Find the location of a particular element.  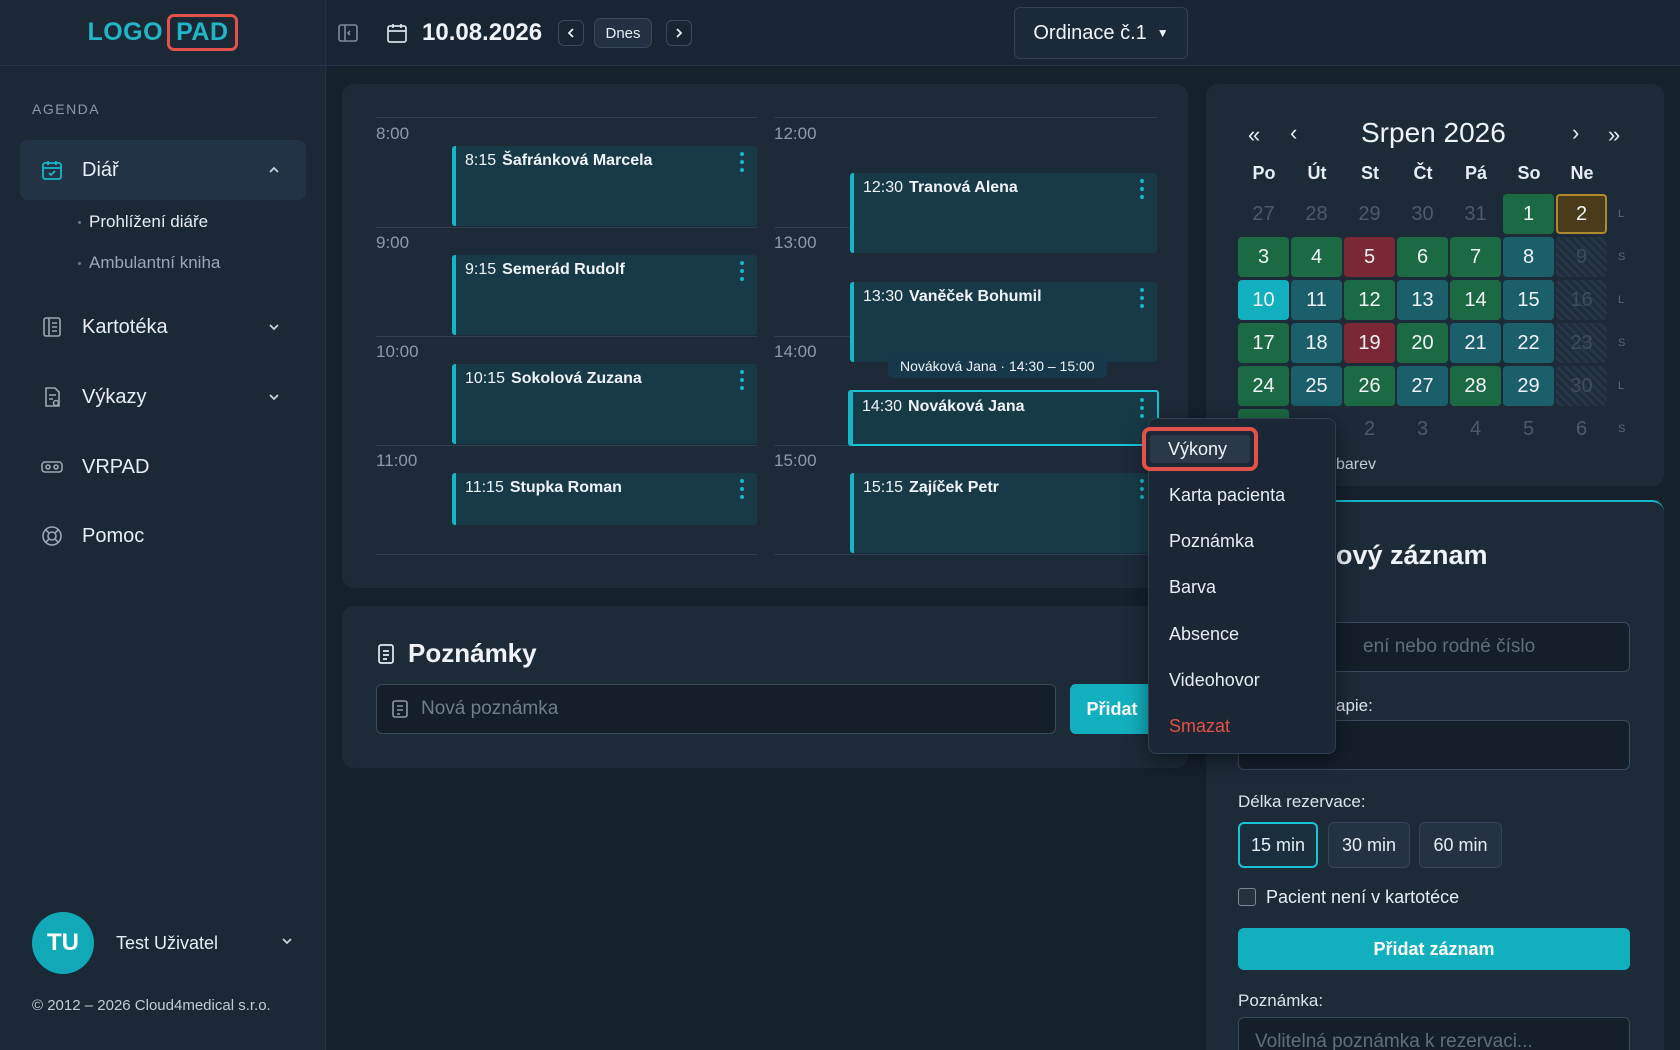

logo: LOGO PAD is located at coordinates (162, 32).